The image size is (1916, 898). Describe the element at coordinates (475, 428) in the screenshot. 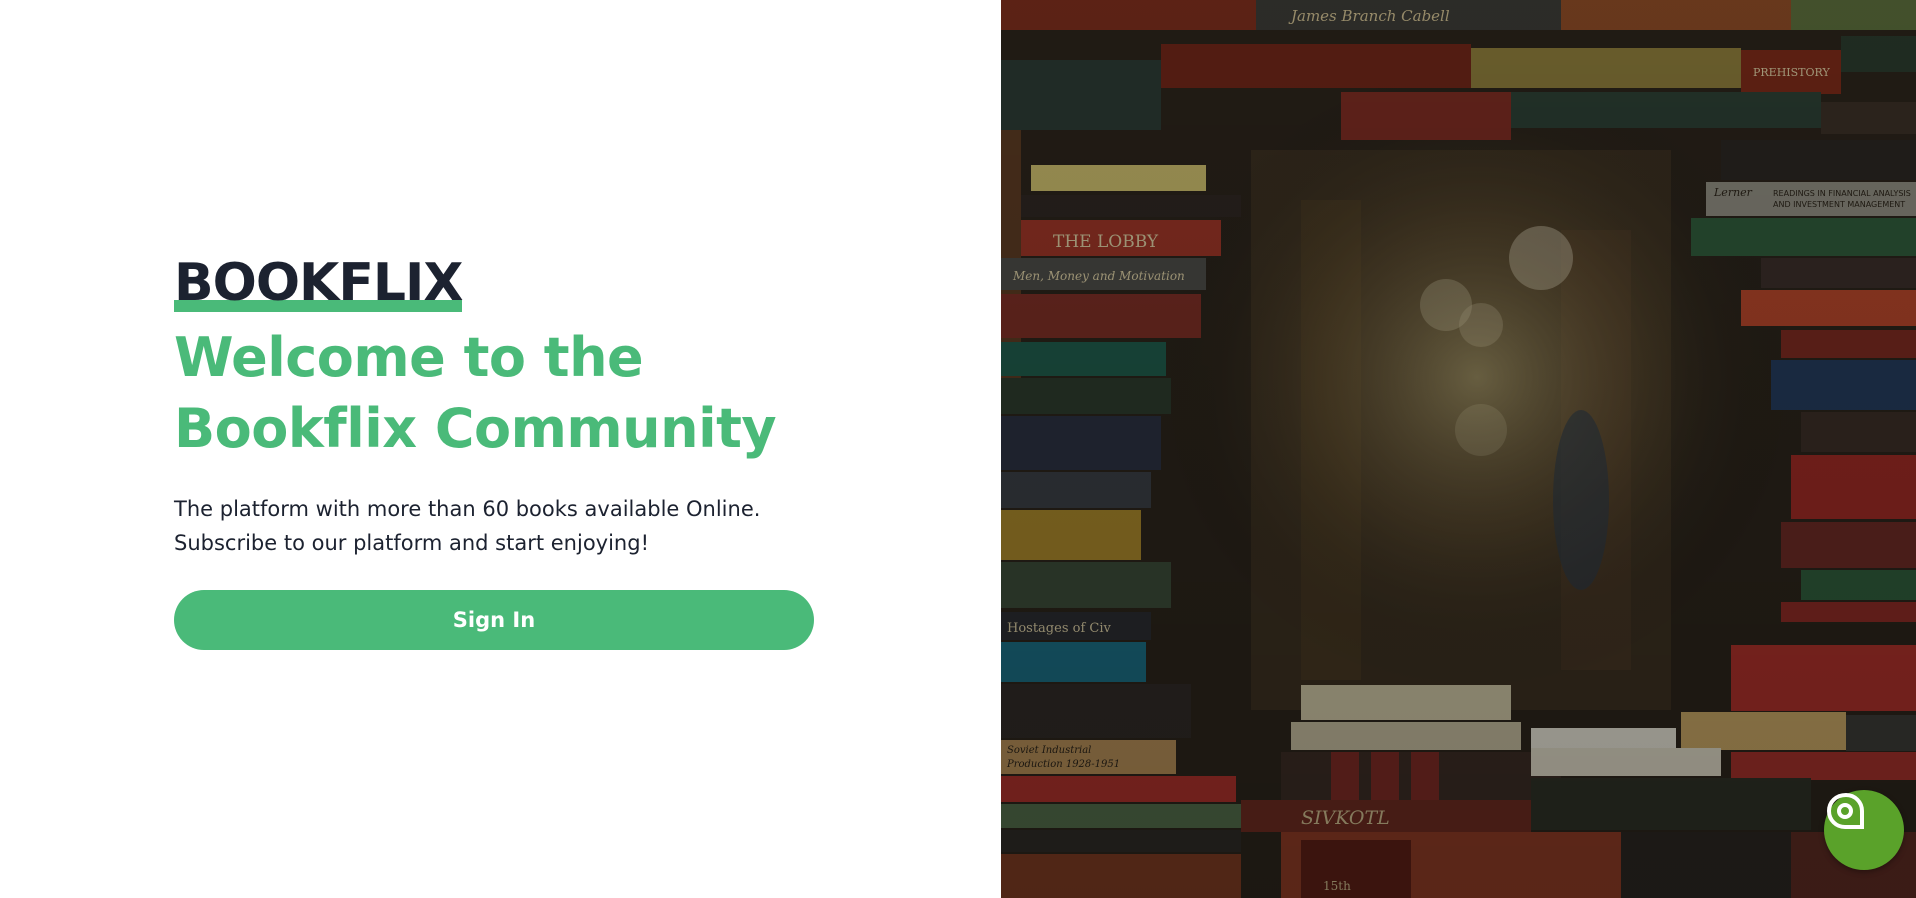

I see `headline-line-2: Bookflix Community` at that location.